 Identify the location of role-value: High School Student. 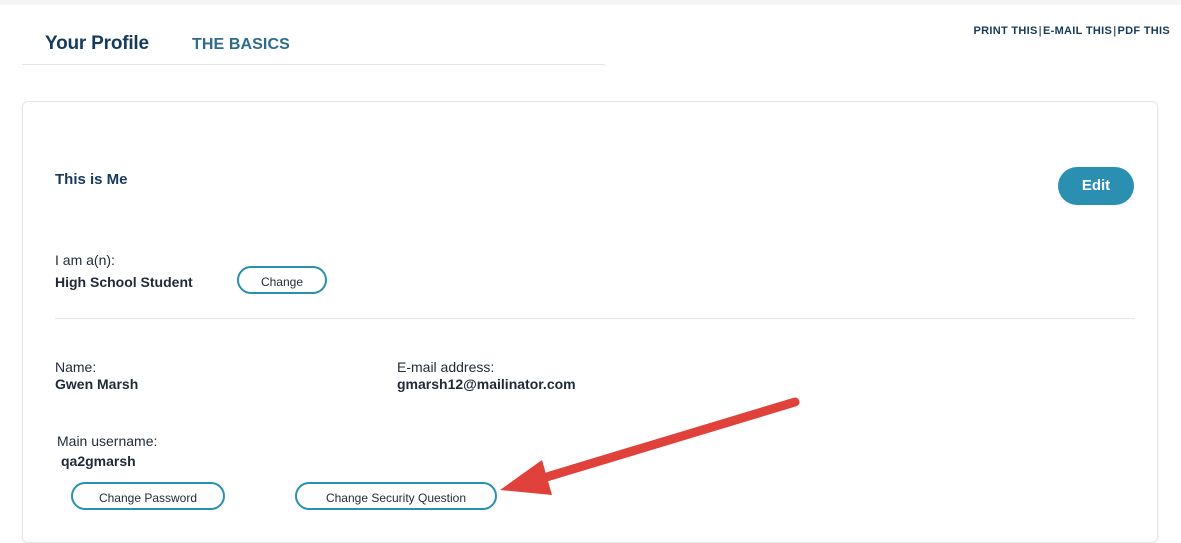
(124, 282).